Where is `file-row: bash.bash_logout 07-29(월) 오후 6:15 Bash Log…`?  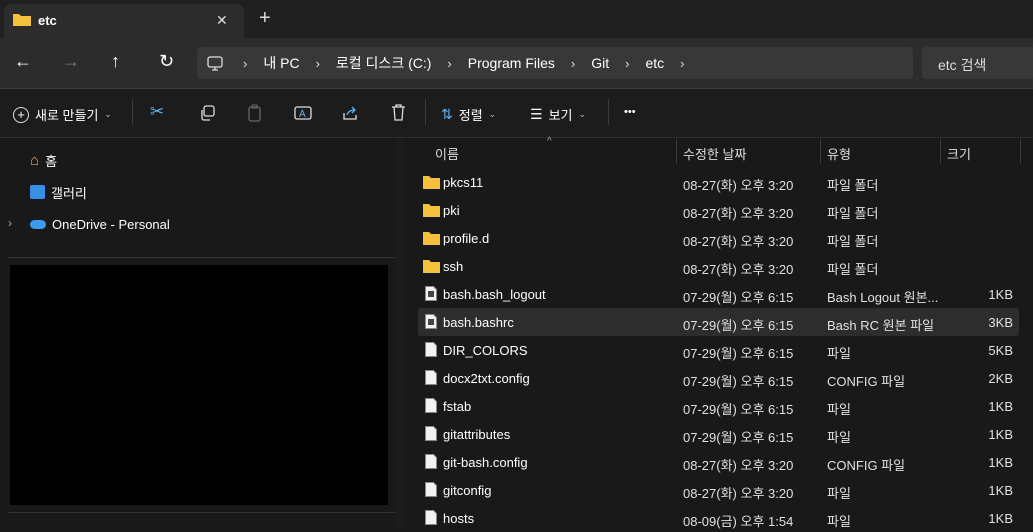
file-row: bash.bash_logout 07-29(월) 오후 6:15 Bash Log… is located at coordinates (718, 294).